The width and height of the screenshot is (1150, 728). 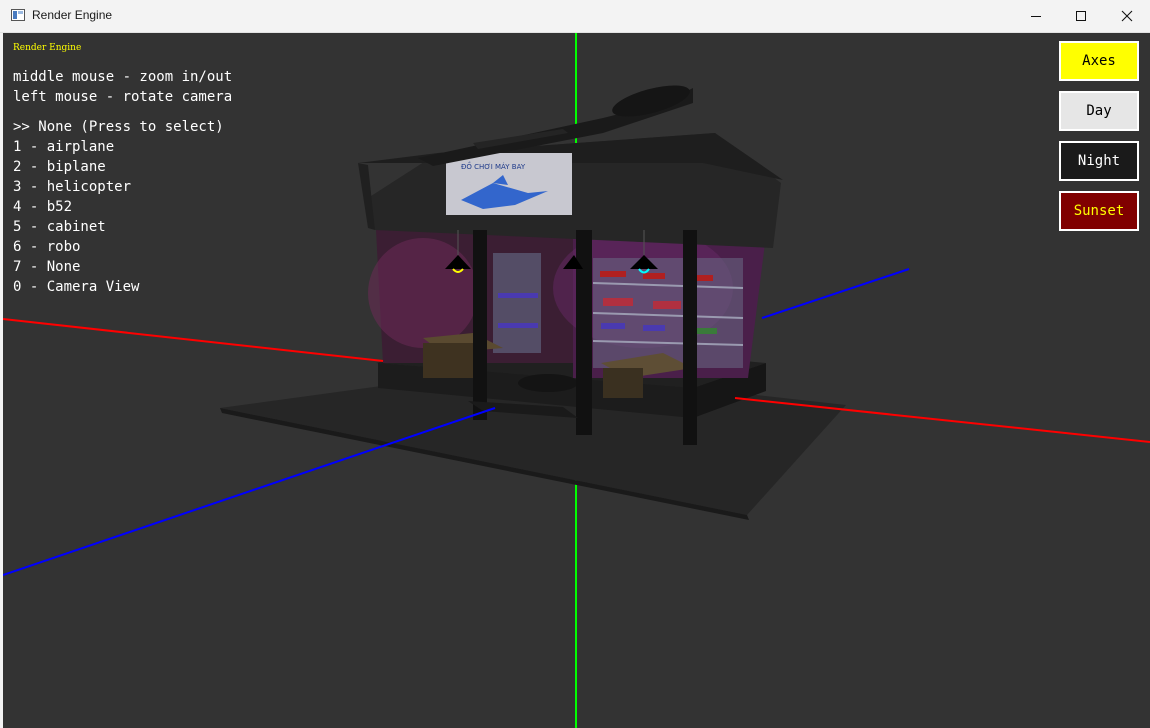 I want to click on pillar-middle, so click(x=584, y=332).